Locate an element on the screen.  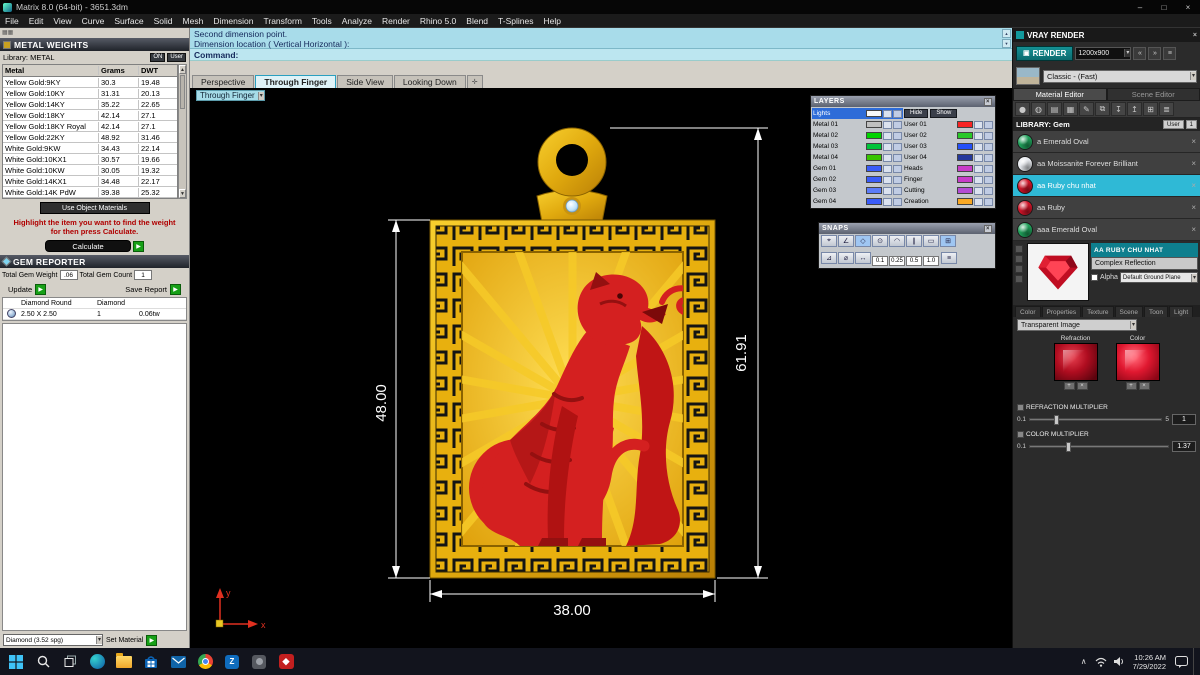
new-viewport-tab-button: ✛ is located at coordinates (474, 81).